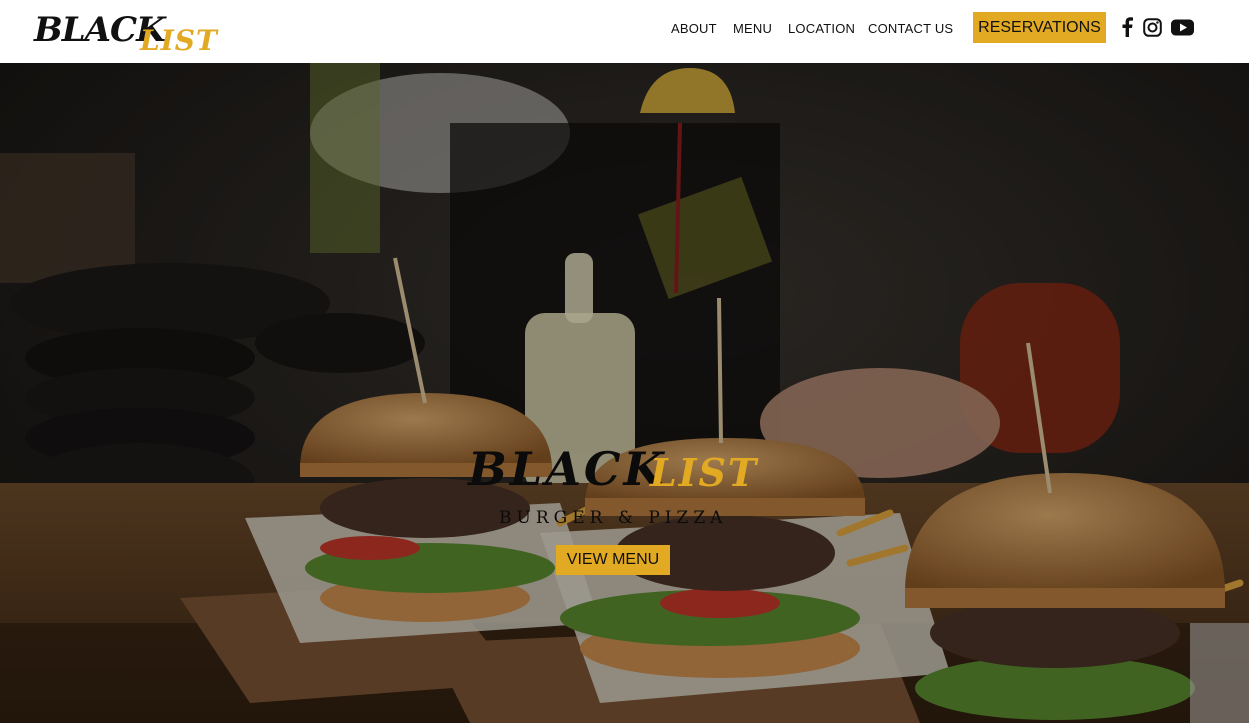  What do you see at coordinates (1152, 27) in the screenshot?
I see `instagram-icon` at bounding box center [1152, 27].